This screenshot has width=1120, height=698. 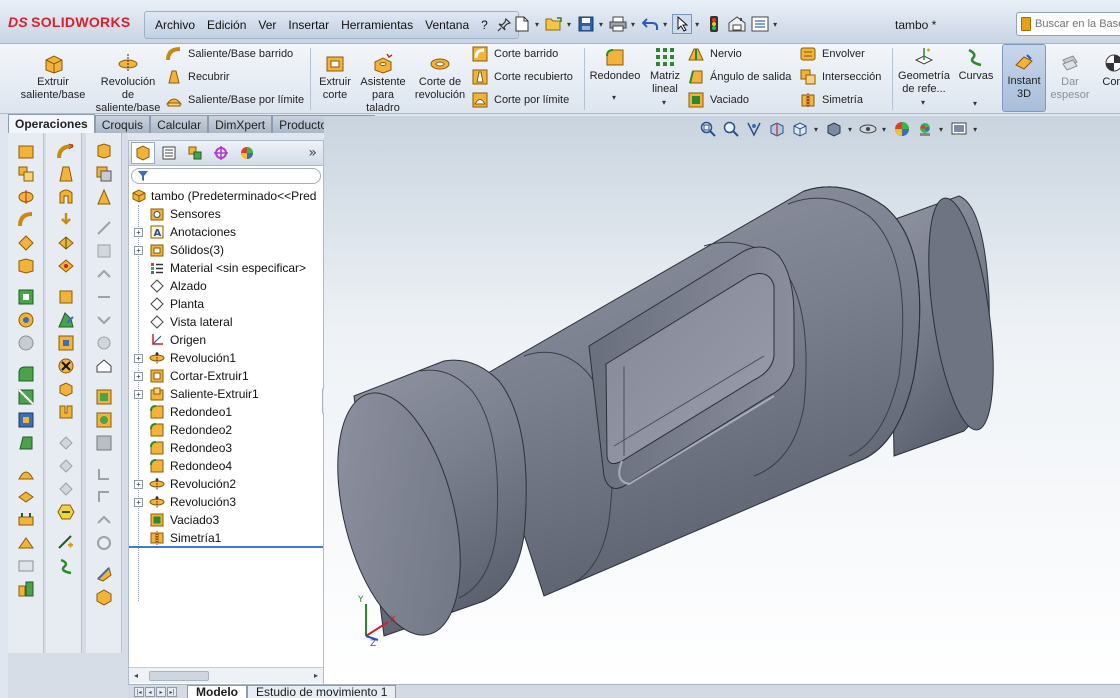 I want to click on menu-help: ?, so click(x=484, y=25).